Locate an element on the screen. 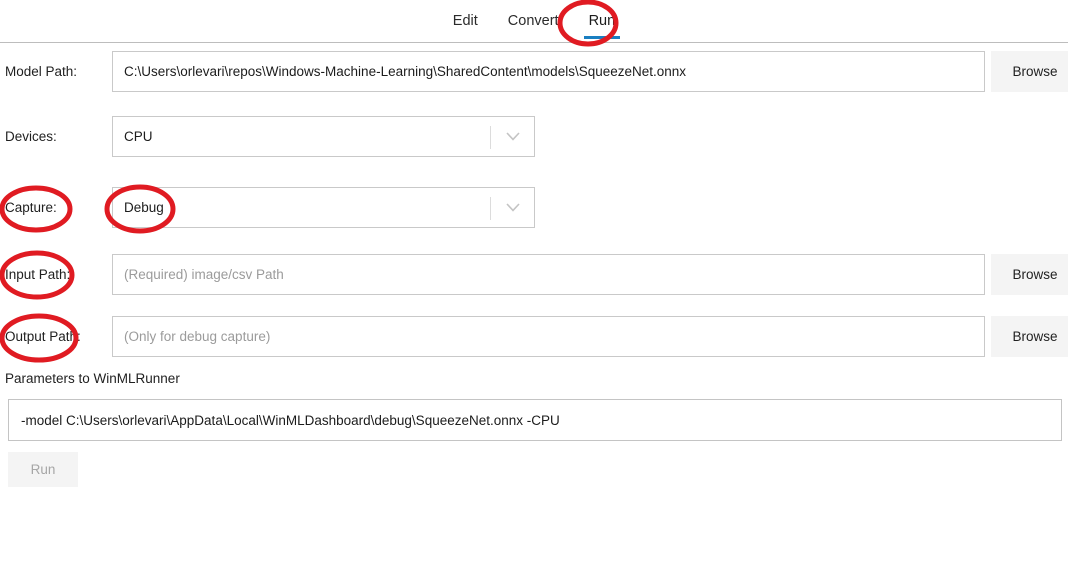  tab-convert: Convert is located at coordinates (533, 22).